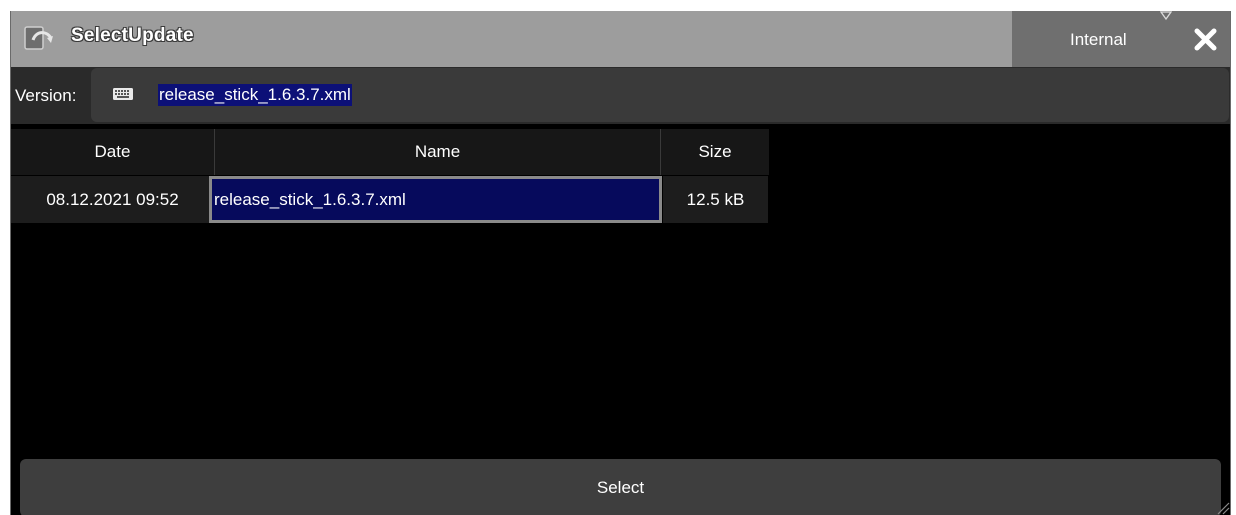 The image size is (1236, 515). Describe the element at coordinates (123, 94) in the screenshot. I see `keyboard-icon` at that location.